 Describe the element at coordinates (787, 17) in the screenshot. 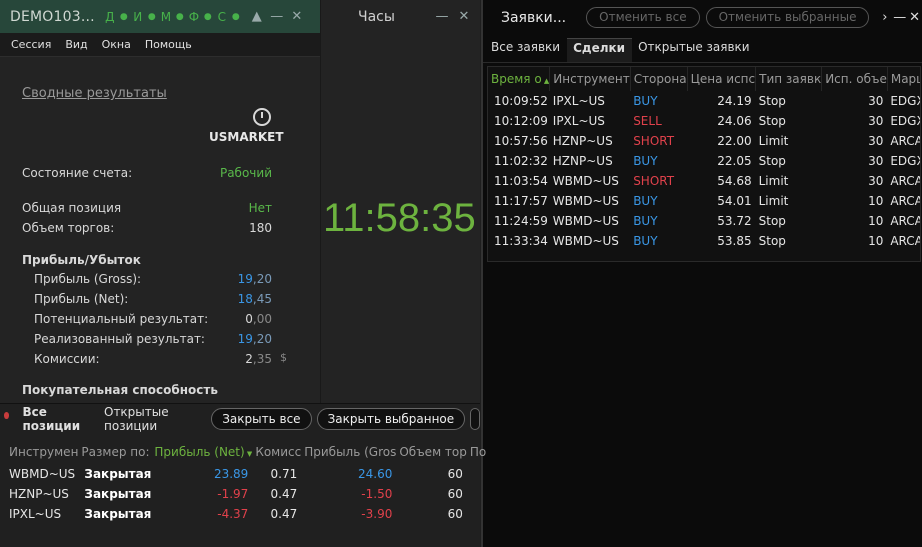

I see `cancel-selected-button: Отменить выбранные` at that location.